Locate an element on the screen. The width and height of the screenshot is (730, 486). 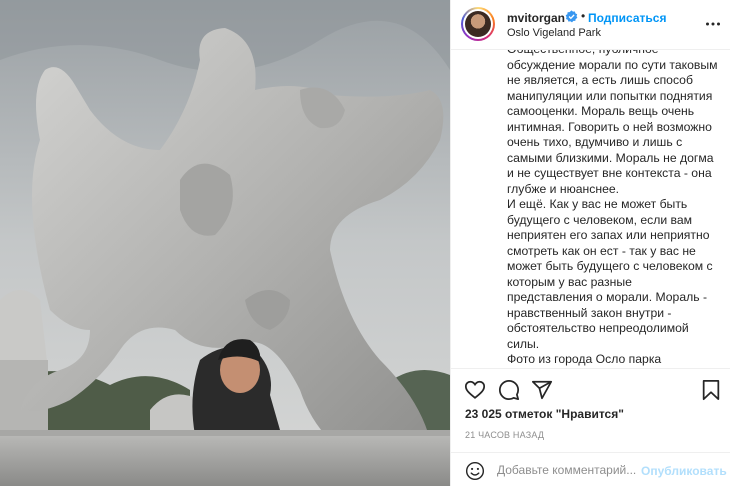
action-bar: 23 025 отметок "Нравится" 21 ЧАСОВ НАЗАД is located at coordinates (590, 413).